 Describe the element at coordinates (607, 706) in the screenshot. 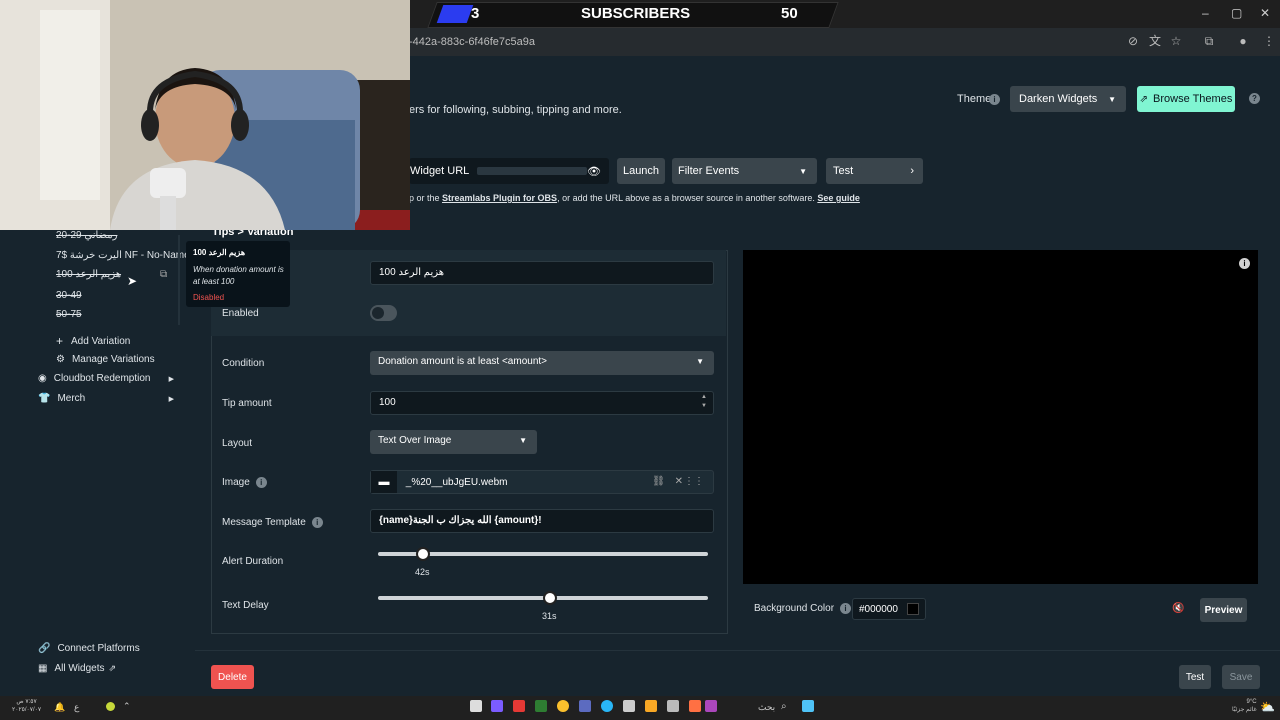

I see `edge-icon` at that location.